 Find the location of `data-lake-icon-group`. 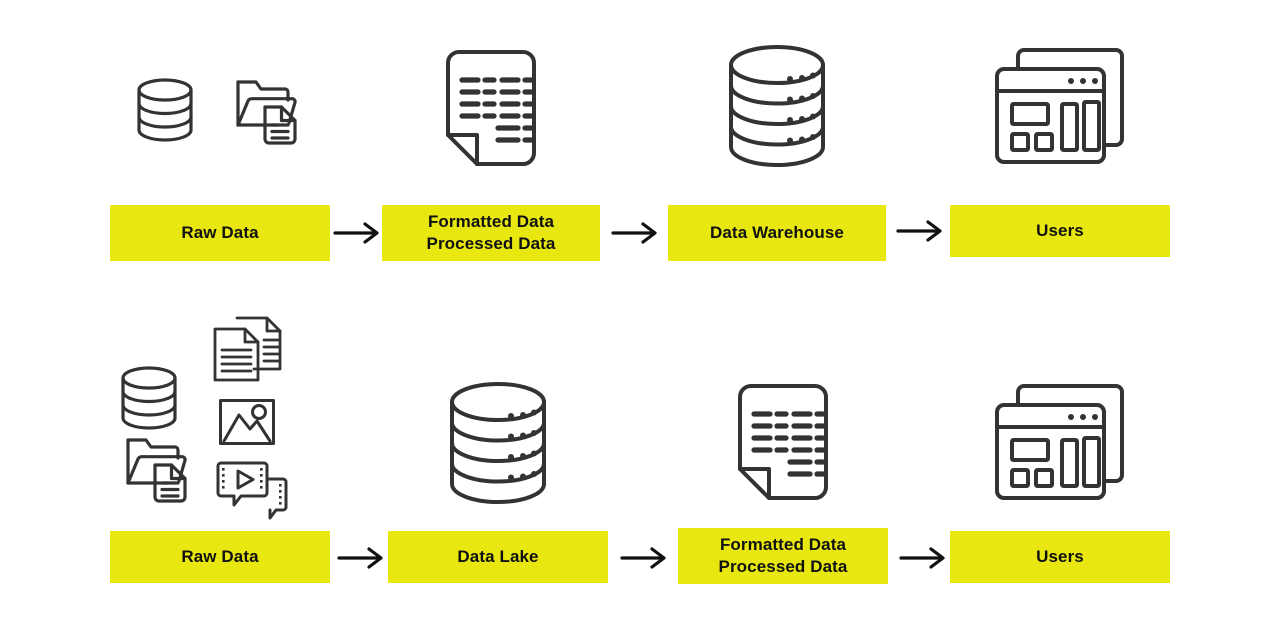

data-lake-icon-group is located at coordinates (498, 442).